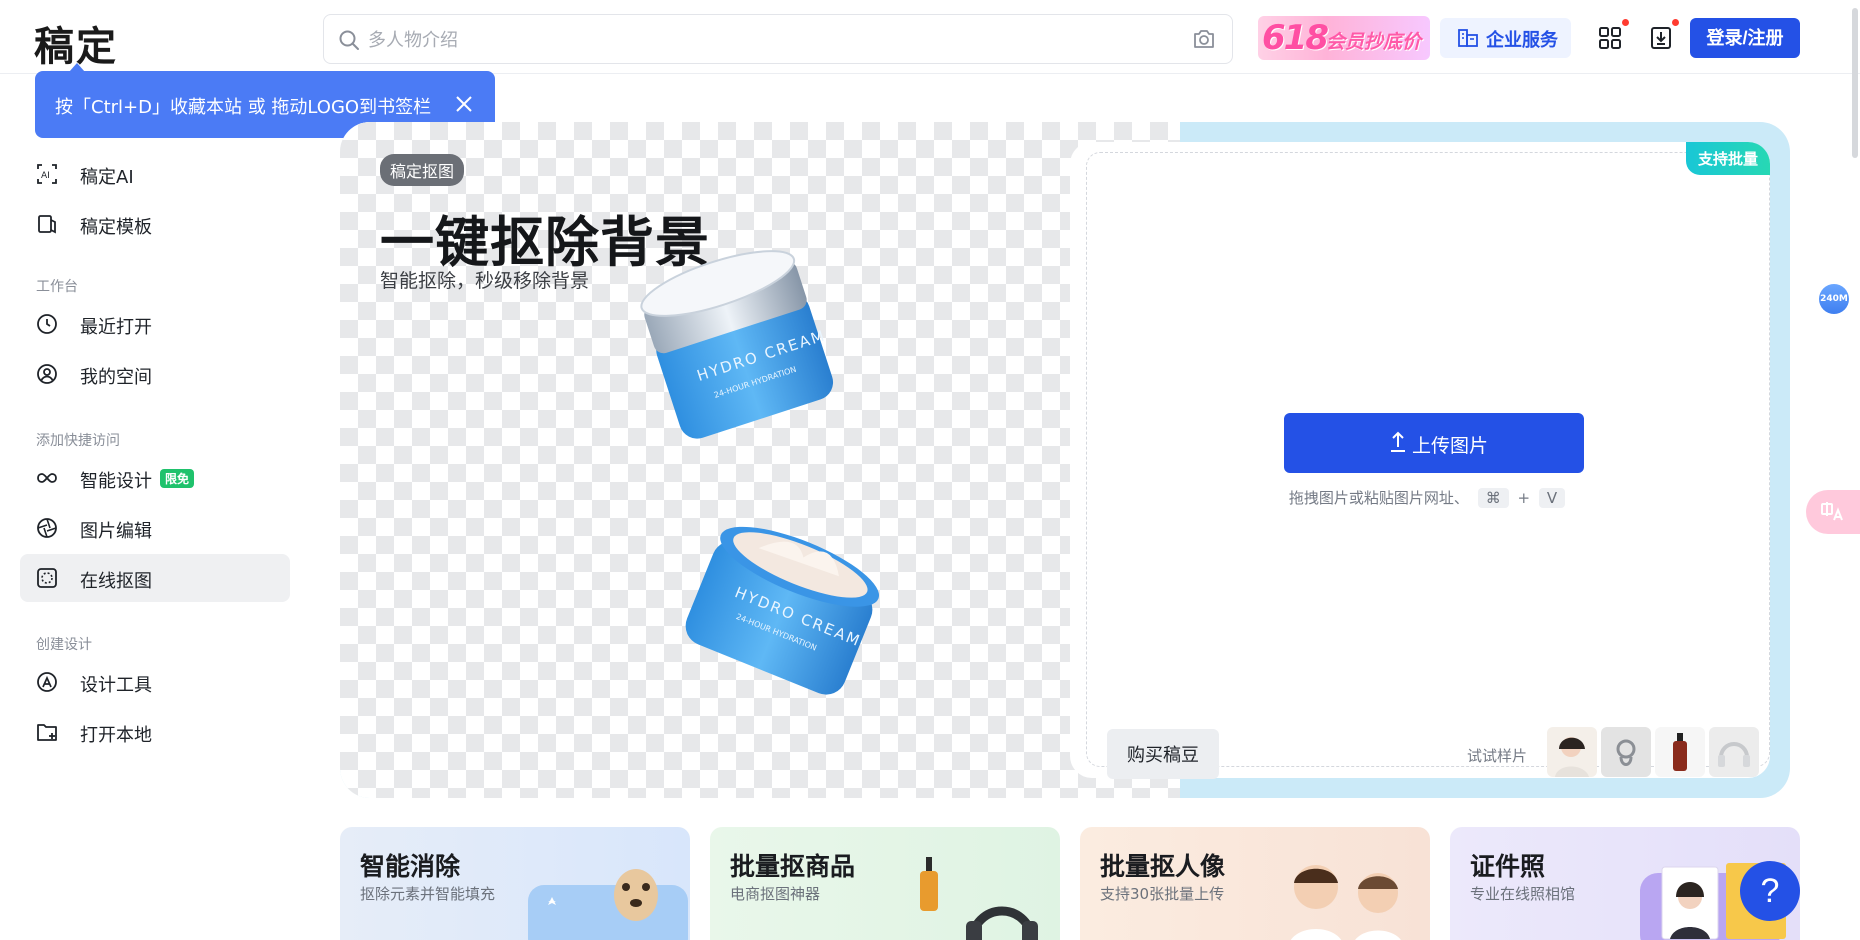  Describe the element at coordinates (64, 645) in the screenshot. I see `section-title-create: 创建设计` at that location.